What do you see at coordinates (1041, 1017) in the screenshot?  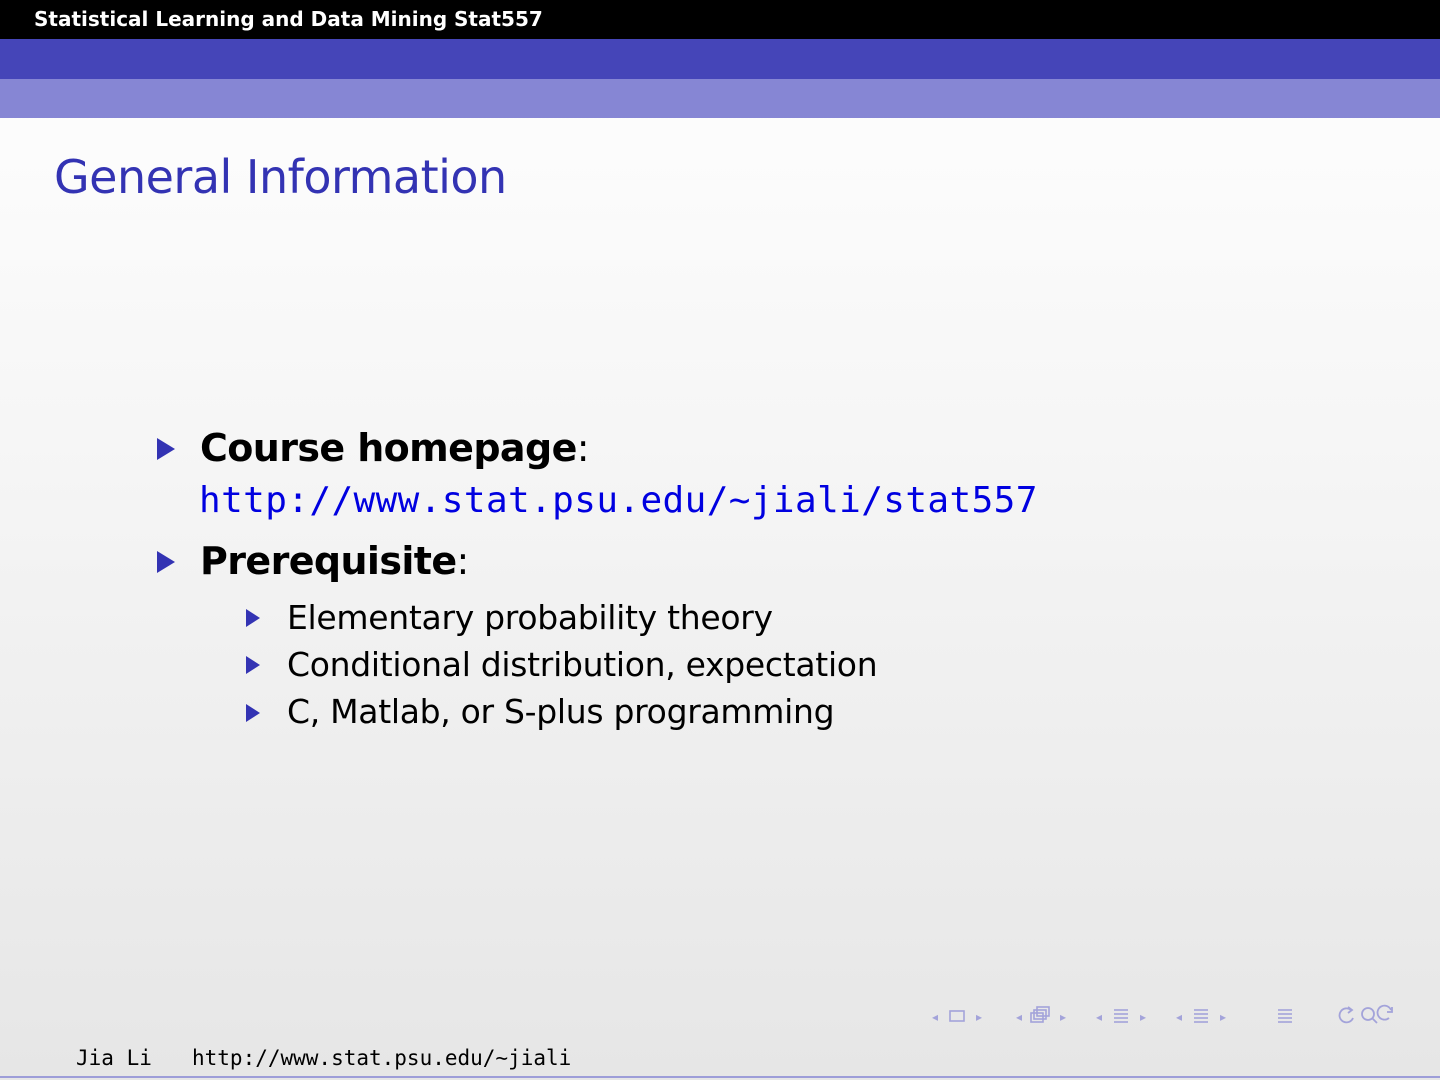 I see `subsection-icon` at bounding box center [1041, 1017].